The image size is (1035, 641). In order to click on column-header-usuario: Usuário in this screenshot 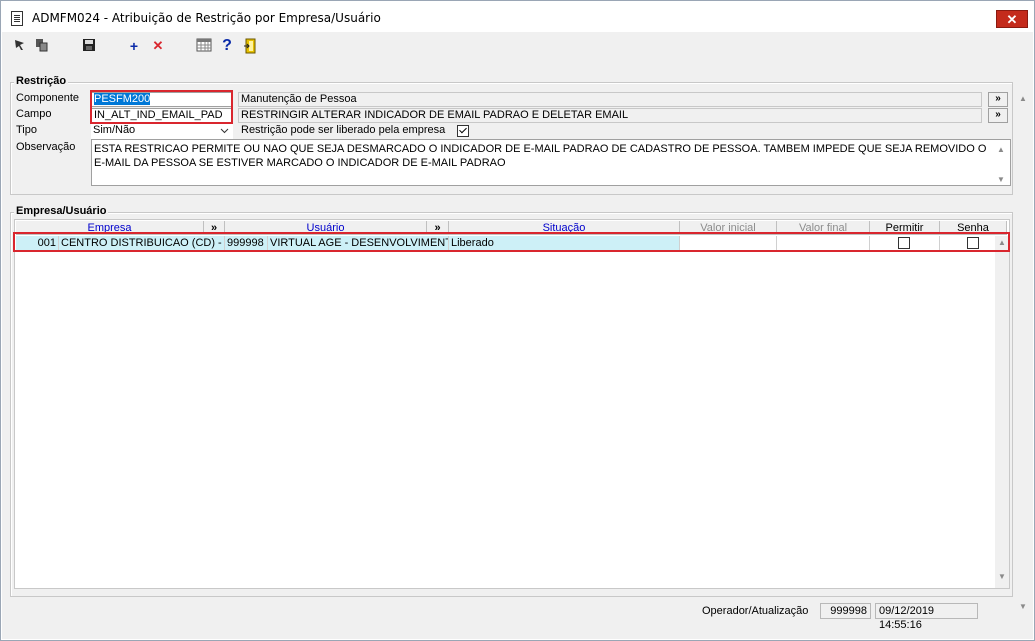, I will do `click(326, 228)`.